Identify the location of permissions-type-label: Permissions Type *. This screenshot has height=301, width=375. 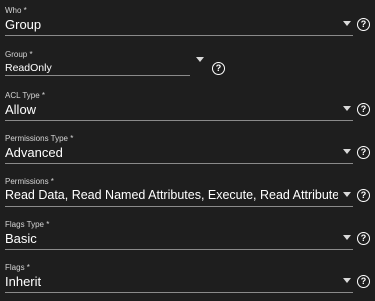
(39, 138).